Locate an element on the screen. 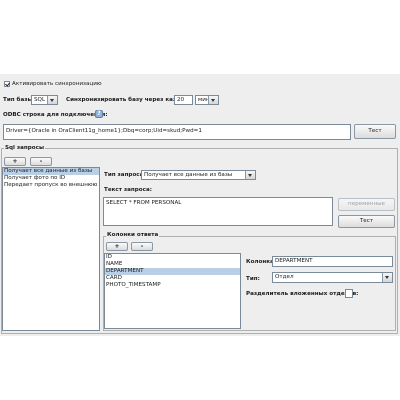 The image size is (400, 400). sync-interval-label: Синхронизировать базу через каждые is located at coordinates (129, 100).